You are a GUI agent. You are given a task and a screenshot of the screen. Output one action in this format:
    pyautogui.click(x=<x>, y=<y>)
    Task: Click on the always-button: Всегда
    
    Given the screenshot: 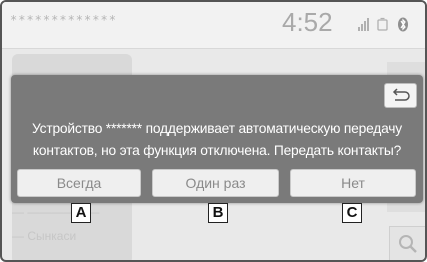 What is the action you would take?
    pyautogui.click(x=79, y=183)
    